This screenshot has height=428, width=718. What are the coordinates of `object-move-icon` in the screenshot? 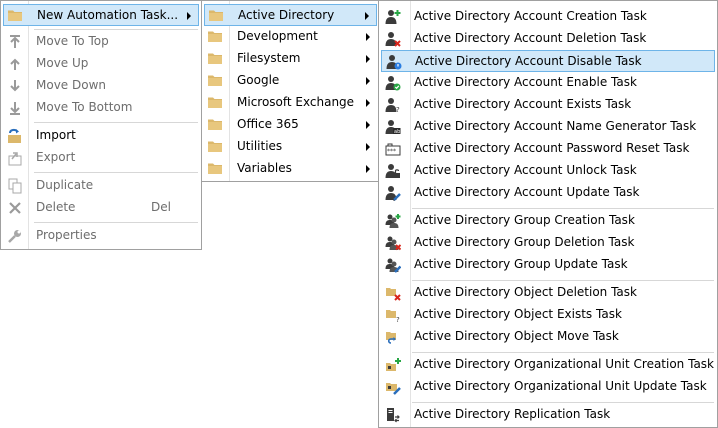 It's located at (391, 338).